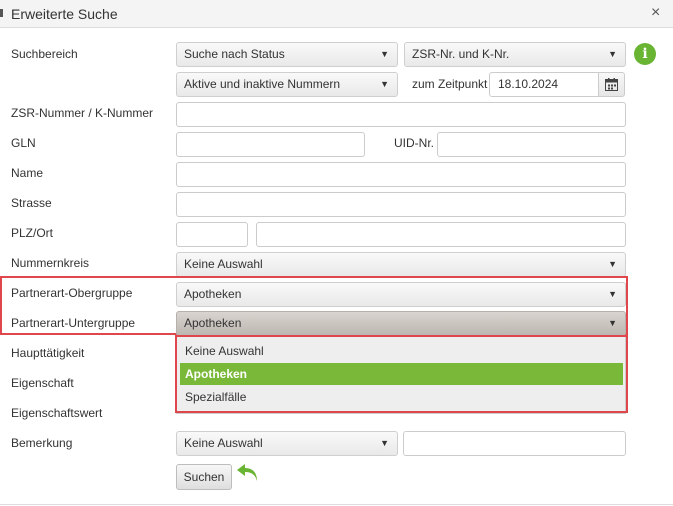 The image size is (673, 506). I want to click on select-bemerkung-value: Keine Auswahl, so click(223, 443).